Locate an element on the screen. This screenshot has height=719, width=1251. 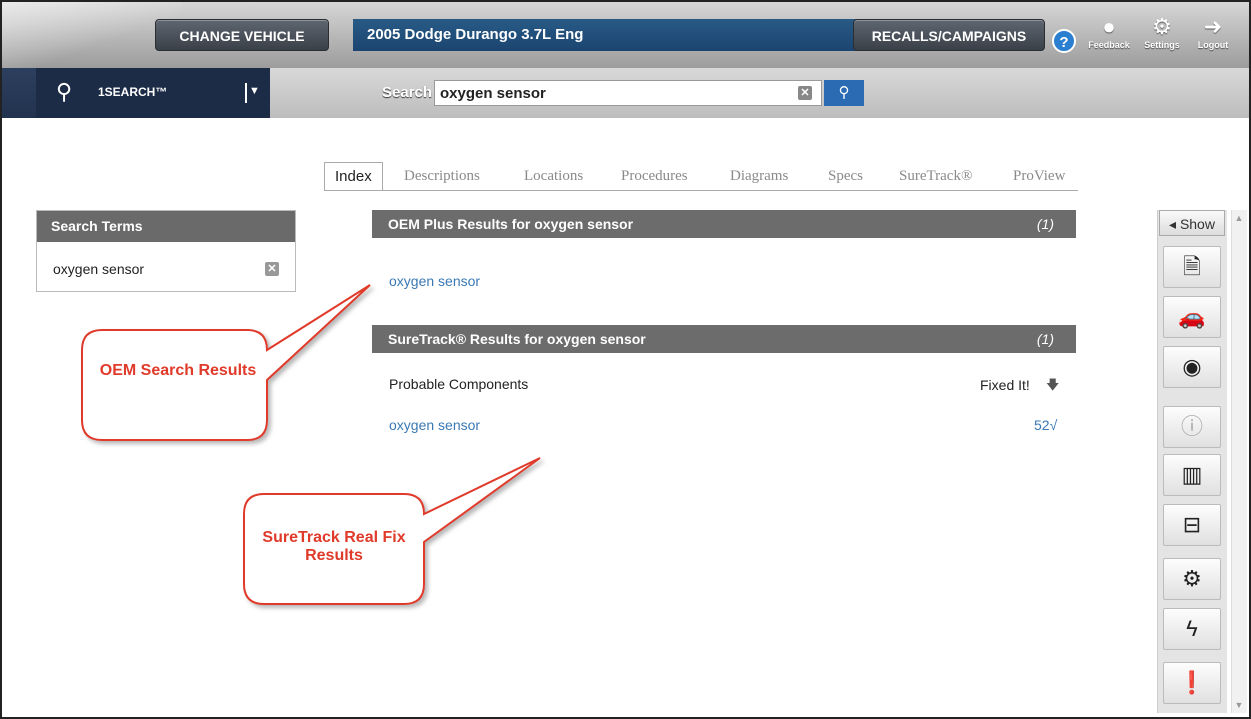
oem-result-link: oxygen sensor is located at coordinates (434, 281).